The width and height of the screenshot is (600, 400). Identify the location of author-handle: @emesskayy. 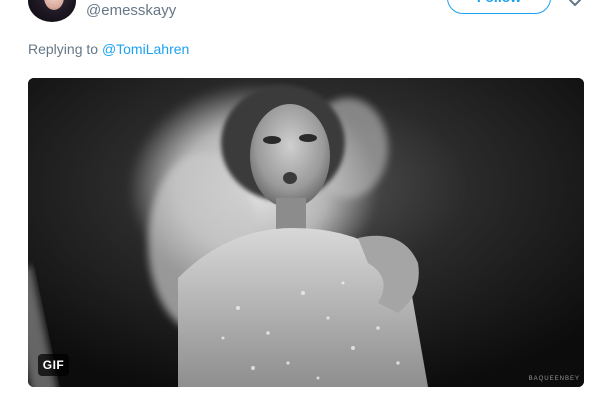
(131, 10).